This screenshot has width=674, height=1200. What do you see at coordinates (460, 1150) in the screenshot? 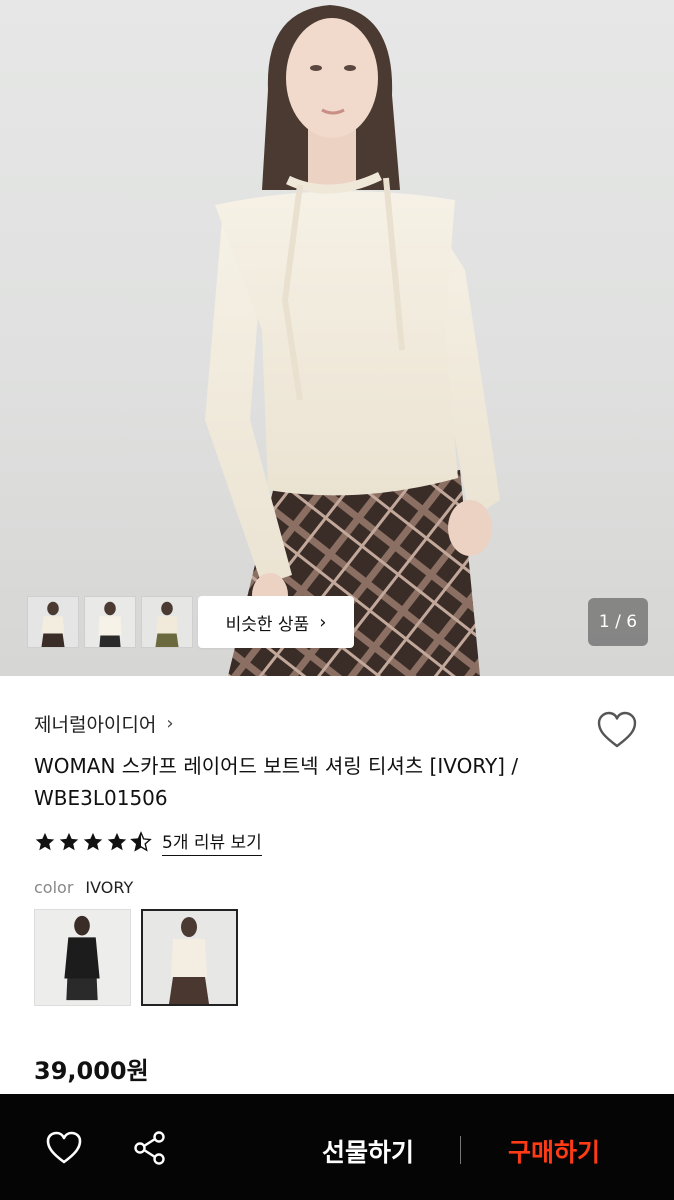
I see `bottom-bar-divider` at bounding box center [460, 1150].